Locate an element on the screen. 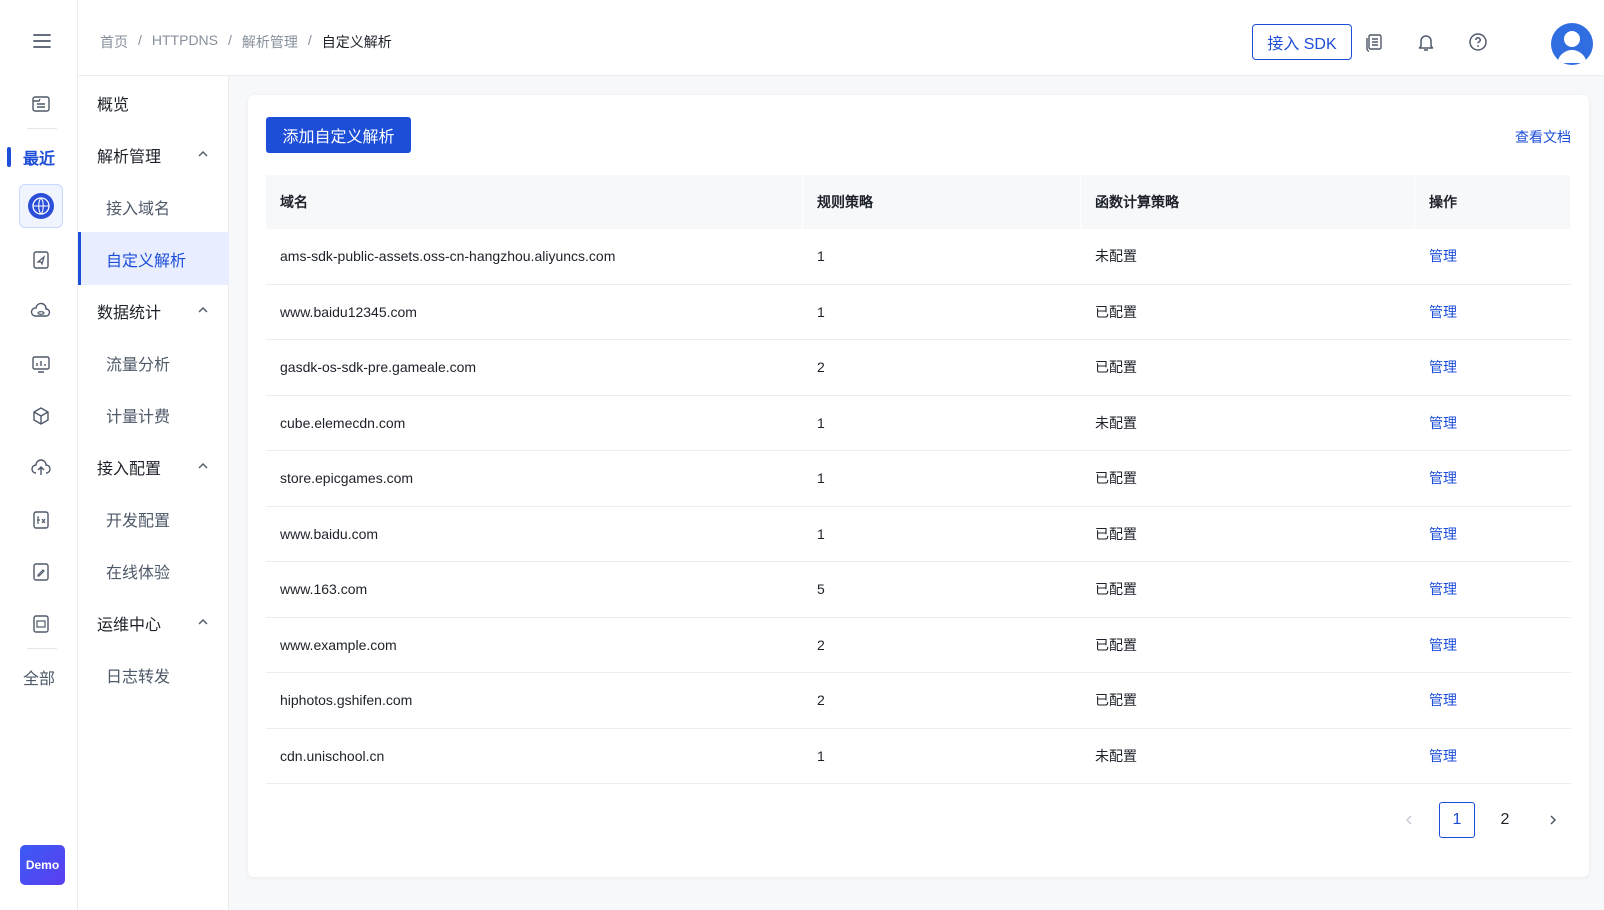 The width and height of the screenshot is (1604, 910). add-custom-resolve-button: 添加自定义解析 is located at coordinates (338, 135).